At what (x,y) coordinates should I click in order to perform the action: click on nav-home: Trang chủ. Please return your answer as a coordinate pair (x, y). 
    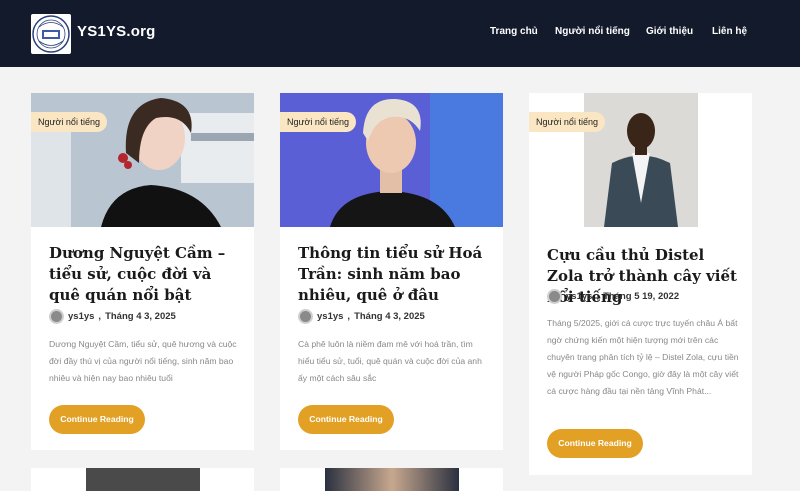
    Looking at the image, I should click on (514, 31).